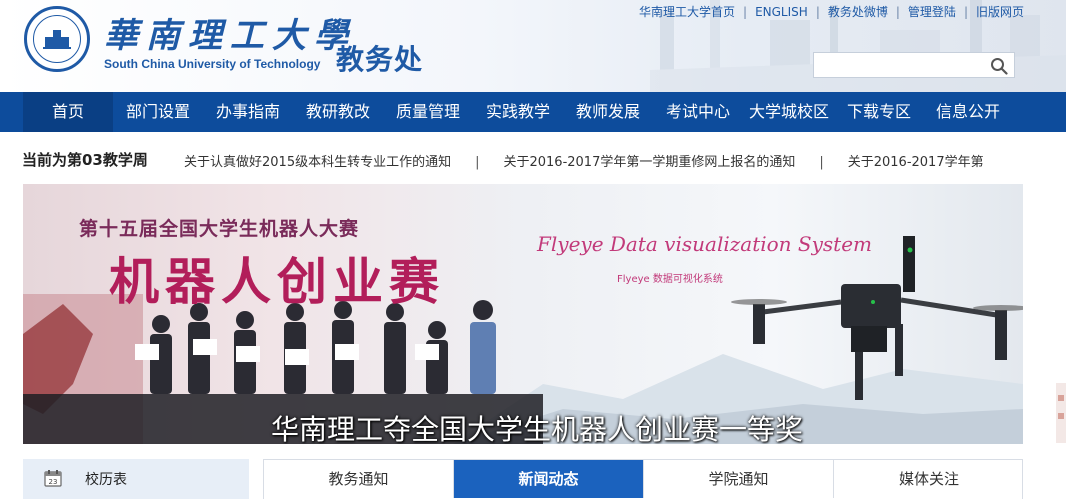  I want to click on nav-item-practice: 实践教学, so click(518, 112).